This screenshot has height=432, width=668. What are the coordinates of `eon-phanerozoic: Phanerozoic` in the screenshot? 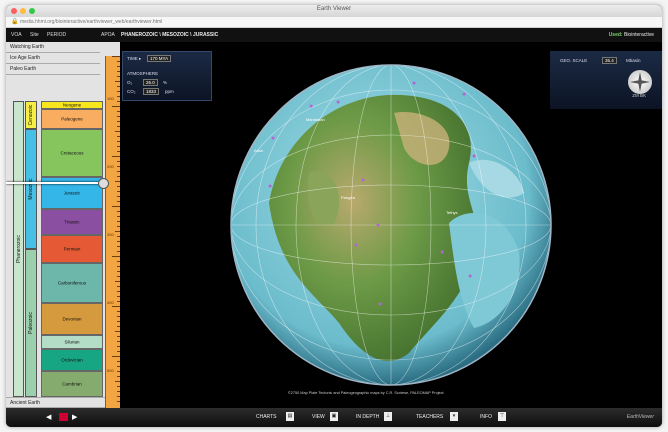 It's located at (18, 249).